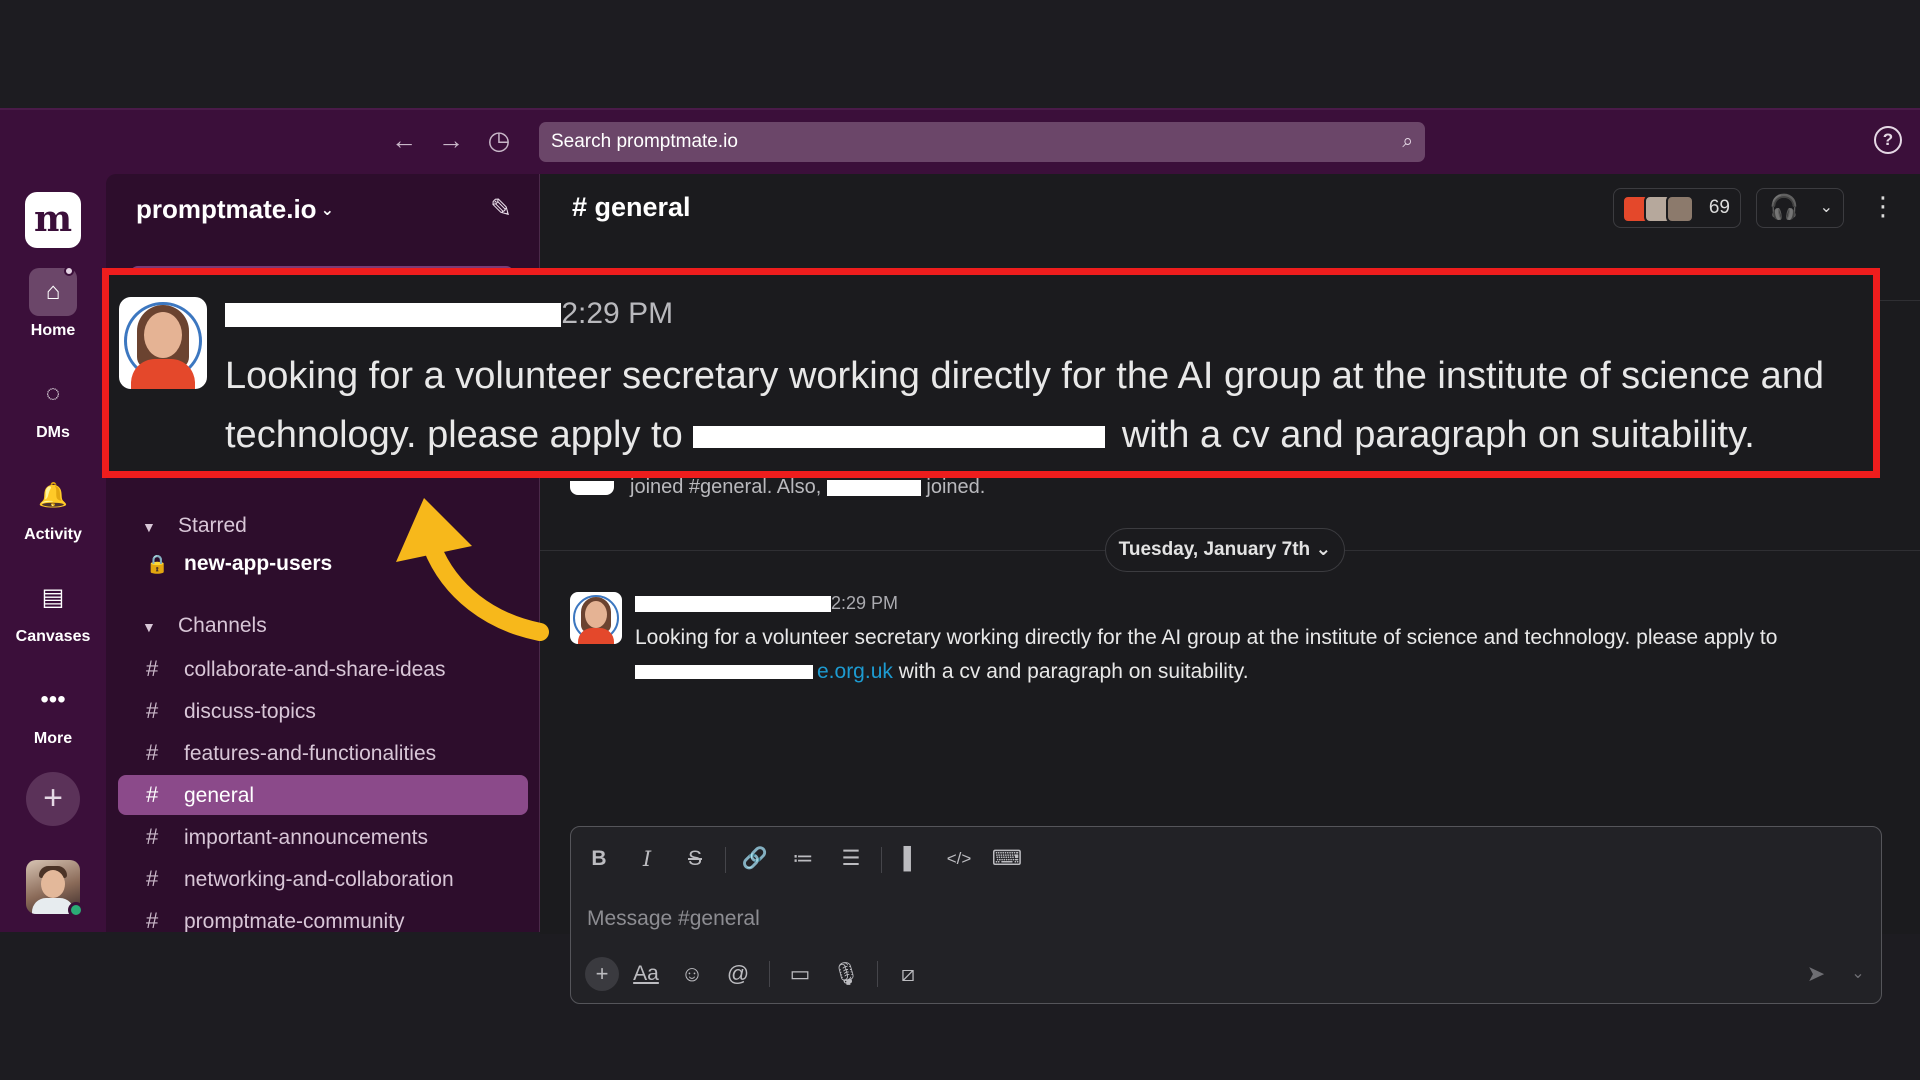 This screenshot has height=1080, width=1920. What do you see at coordinates (499, 140) in the screenshot?
I see `history-clock-icon: ◷` at bounding box center [499, 140].